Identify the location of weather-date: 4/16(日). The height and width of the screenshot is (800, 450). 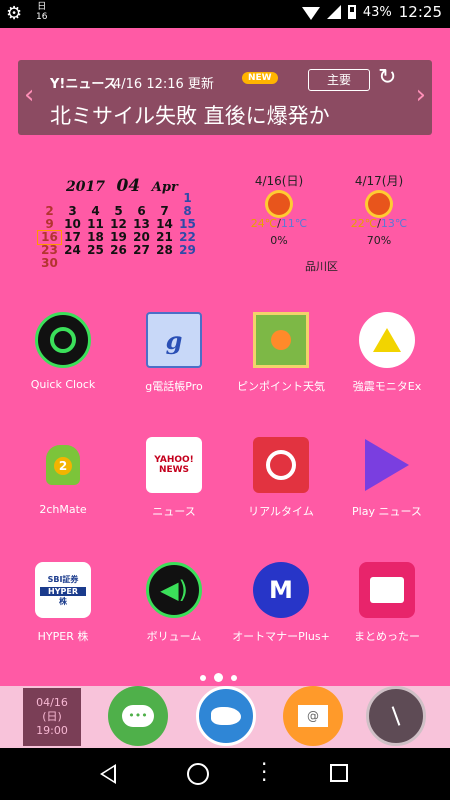
(279, 181).